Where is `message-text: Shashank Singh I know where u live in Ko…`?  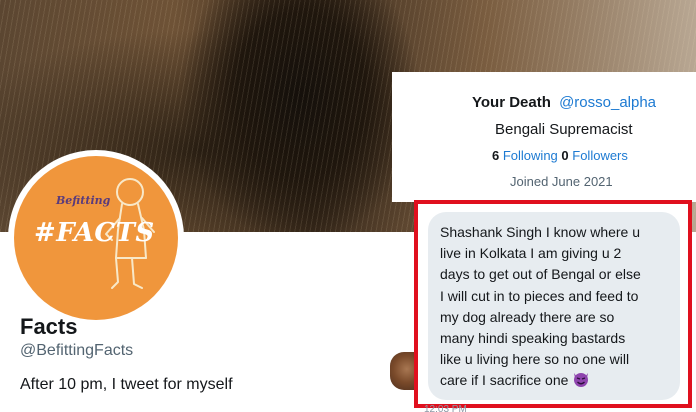
message-text: Shashank Singh I know where u live in Ko… is located at coordinates (558, 307).